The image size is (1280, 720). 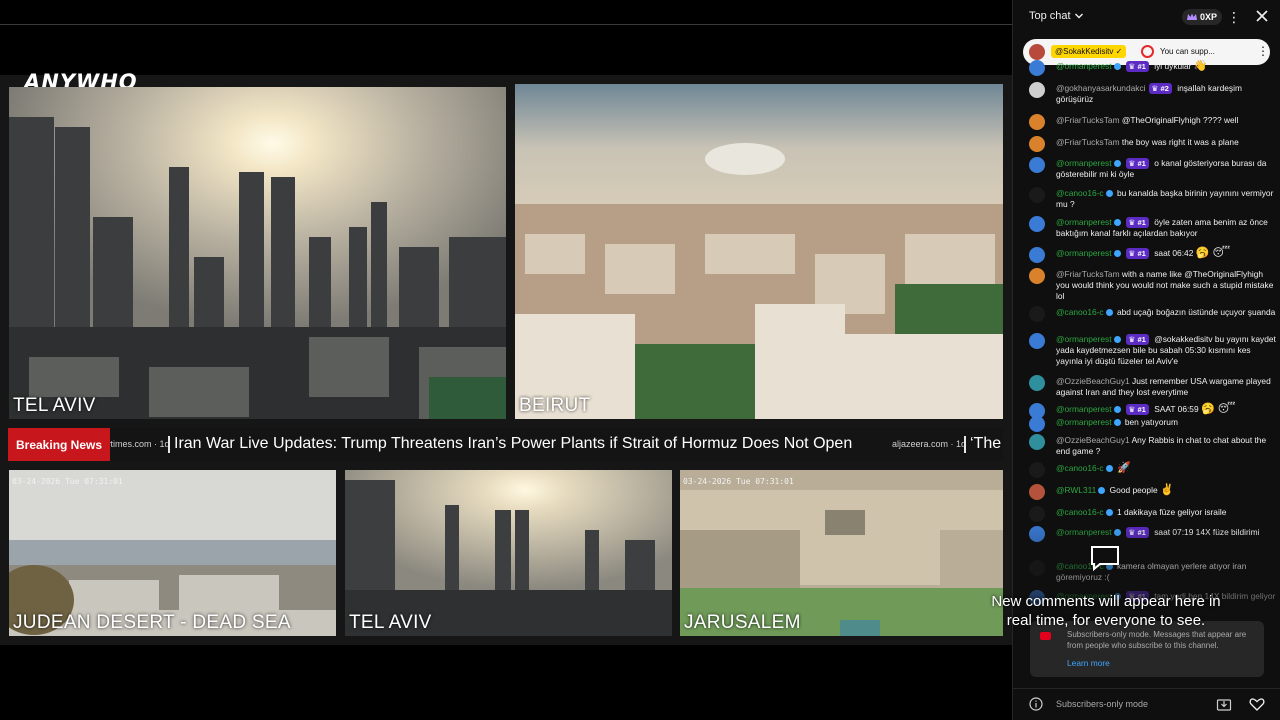 I want to click on chat-text: iyi uykular, so click(x=1173, y=66).